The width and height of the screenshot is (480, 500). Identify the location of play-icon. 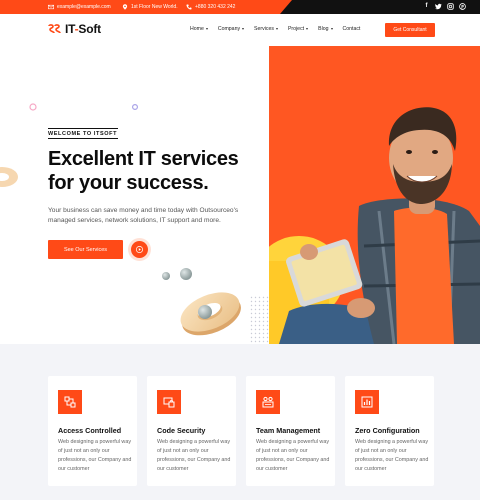
(139, 249).